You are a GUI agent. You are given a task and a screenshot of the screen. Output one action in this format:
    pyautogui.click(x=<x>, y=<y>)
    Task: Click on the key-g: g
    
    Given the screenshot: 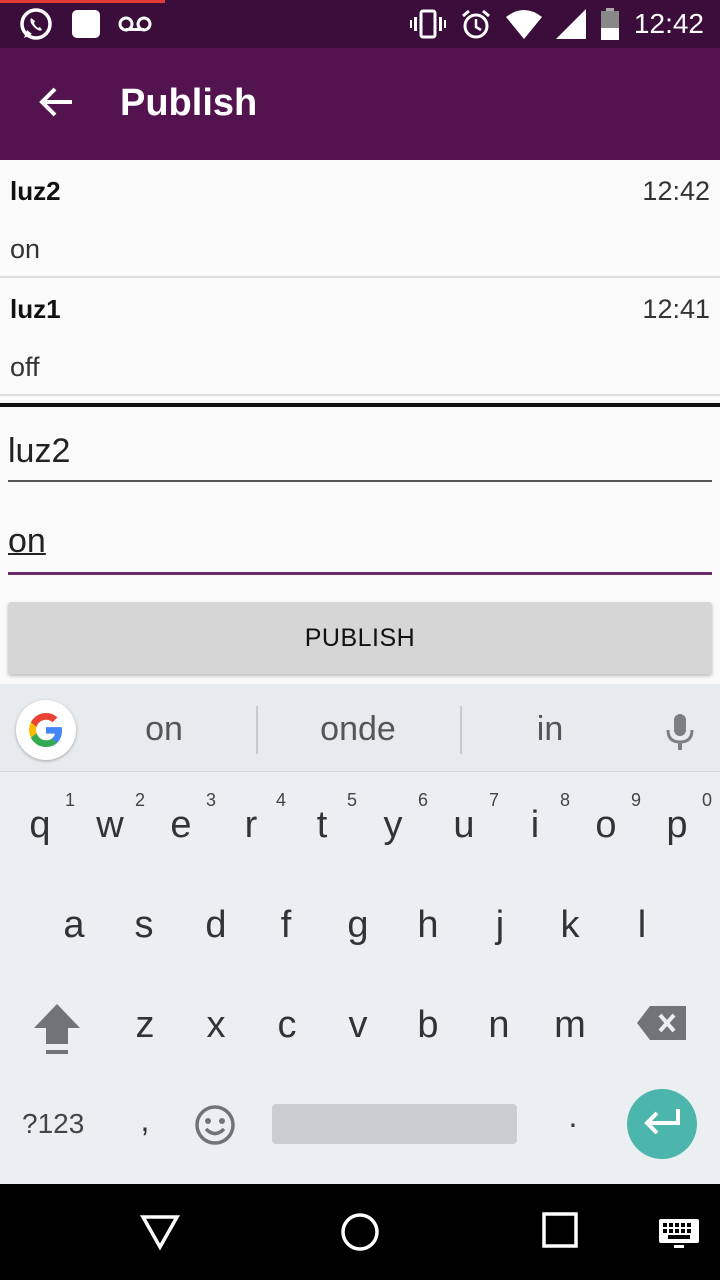 What is the action you would take?
    pyautogui.click(x=358, y=925)
    